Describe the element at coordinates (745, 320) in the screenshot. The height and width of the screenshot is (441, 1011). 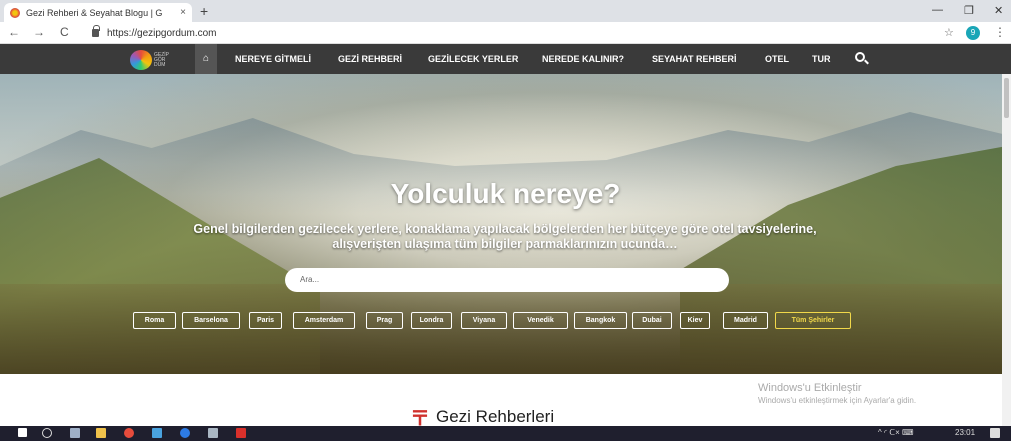
I see `city-button-madrid: Madrid` at that location.